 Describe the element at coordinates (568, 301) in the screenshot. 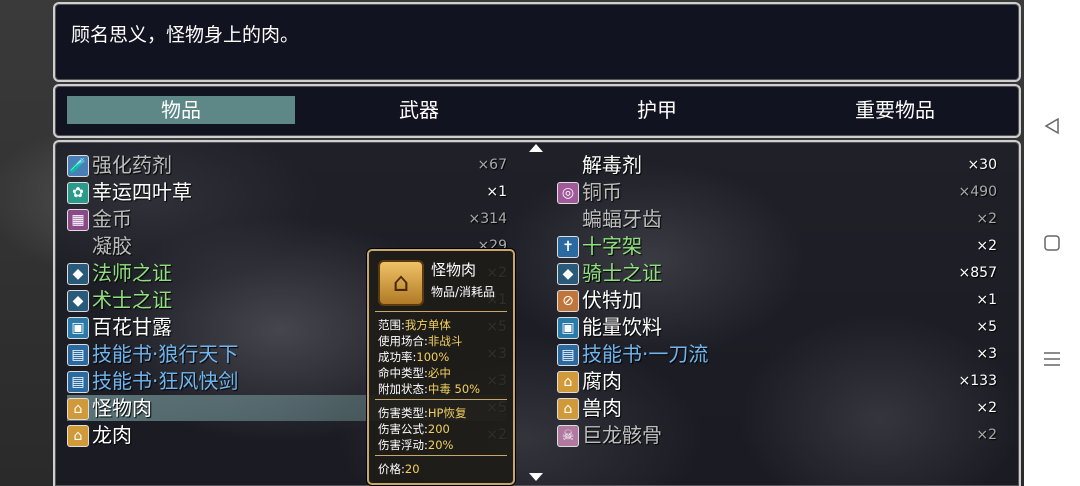

I see `bottle-icon: ⊘` at that location.